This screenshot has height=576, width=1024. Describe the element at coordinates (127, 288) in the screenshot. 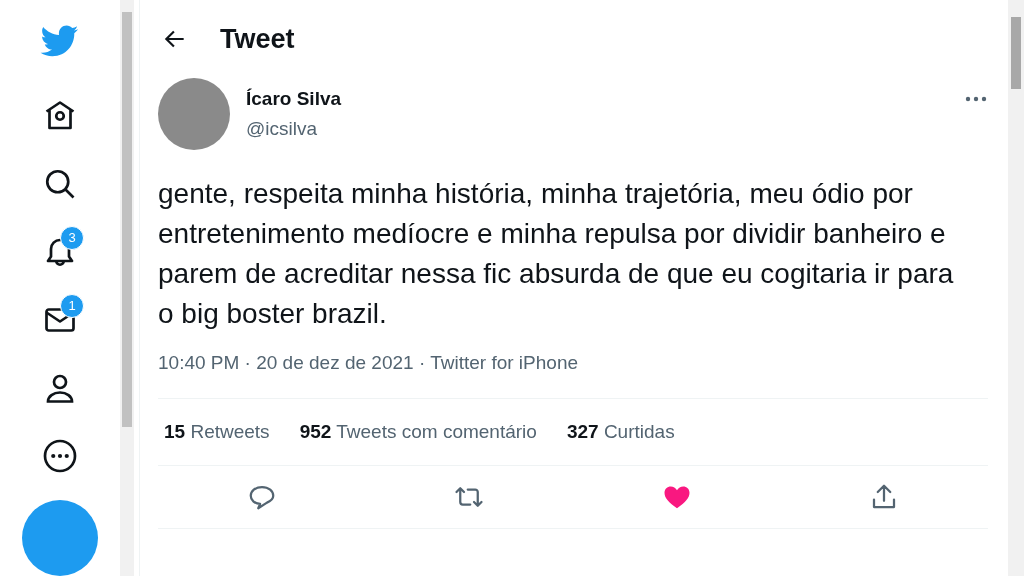

I see `scrollbar` at that location.